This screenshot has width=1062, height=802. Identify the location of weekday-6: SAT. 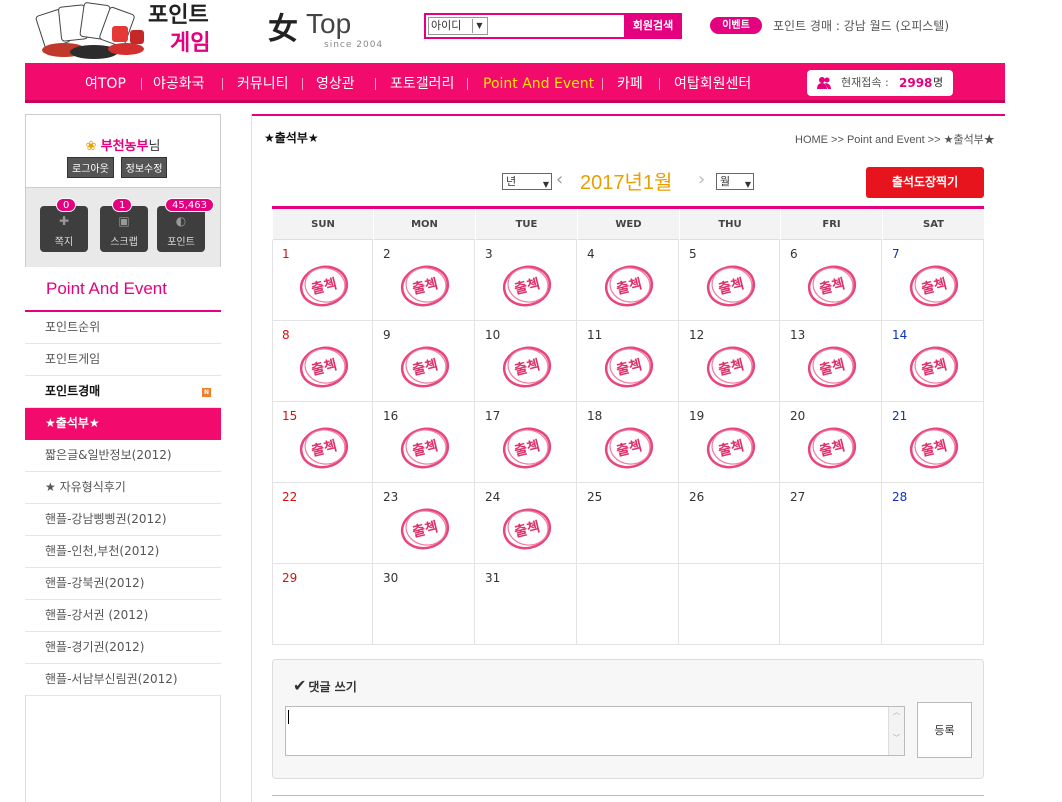
(933, 224).